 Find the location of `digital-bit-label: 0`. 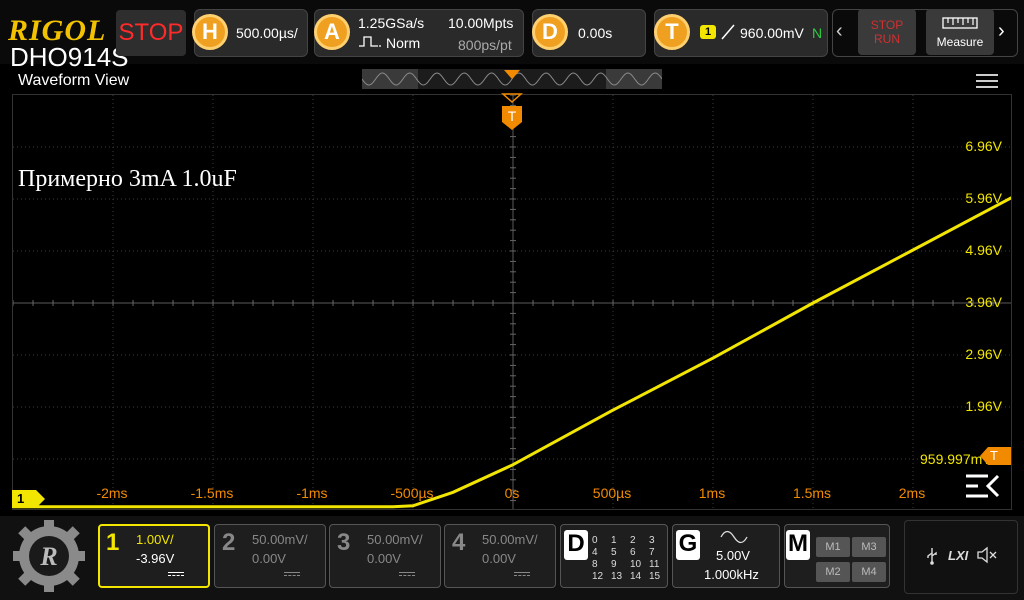

digital-bit-label: 0 is located at coordinates (595, 540).